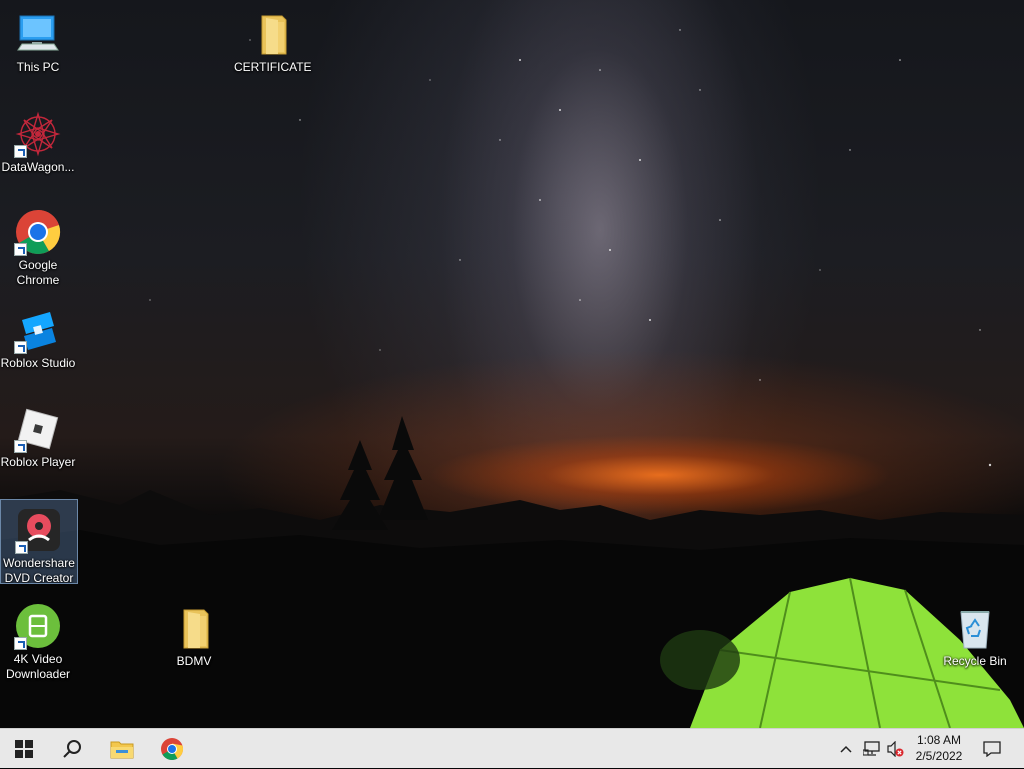 Image resolution: width=1024 pixels, height=769 pixels. What do you see at coordinates (38, 429) in the screenshot?
I see `roblox-player-icon` at bounding box center [38, 429].